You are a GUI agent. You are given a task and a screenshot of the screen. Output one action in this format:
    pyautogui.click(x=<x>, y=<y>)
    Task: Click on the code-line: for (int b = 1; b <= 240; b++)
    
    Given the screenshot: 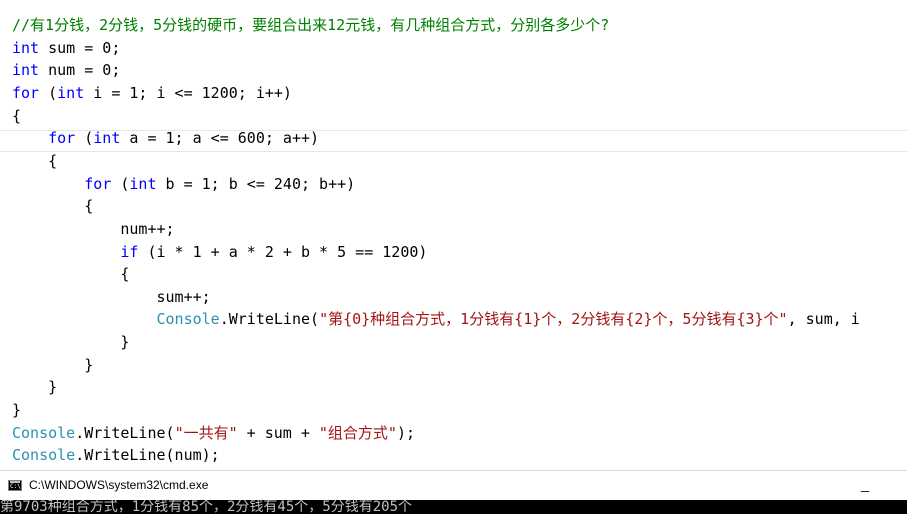 What is the action you would take?
    pyautogui.click(x=183, y=184)
    